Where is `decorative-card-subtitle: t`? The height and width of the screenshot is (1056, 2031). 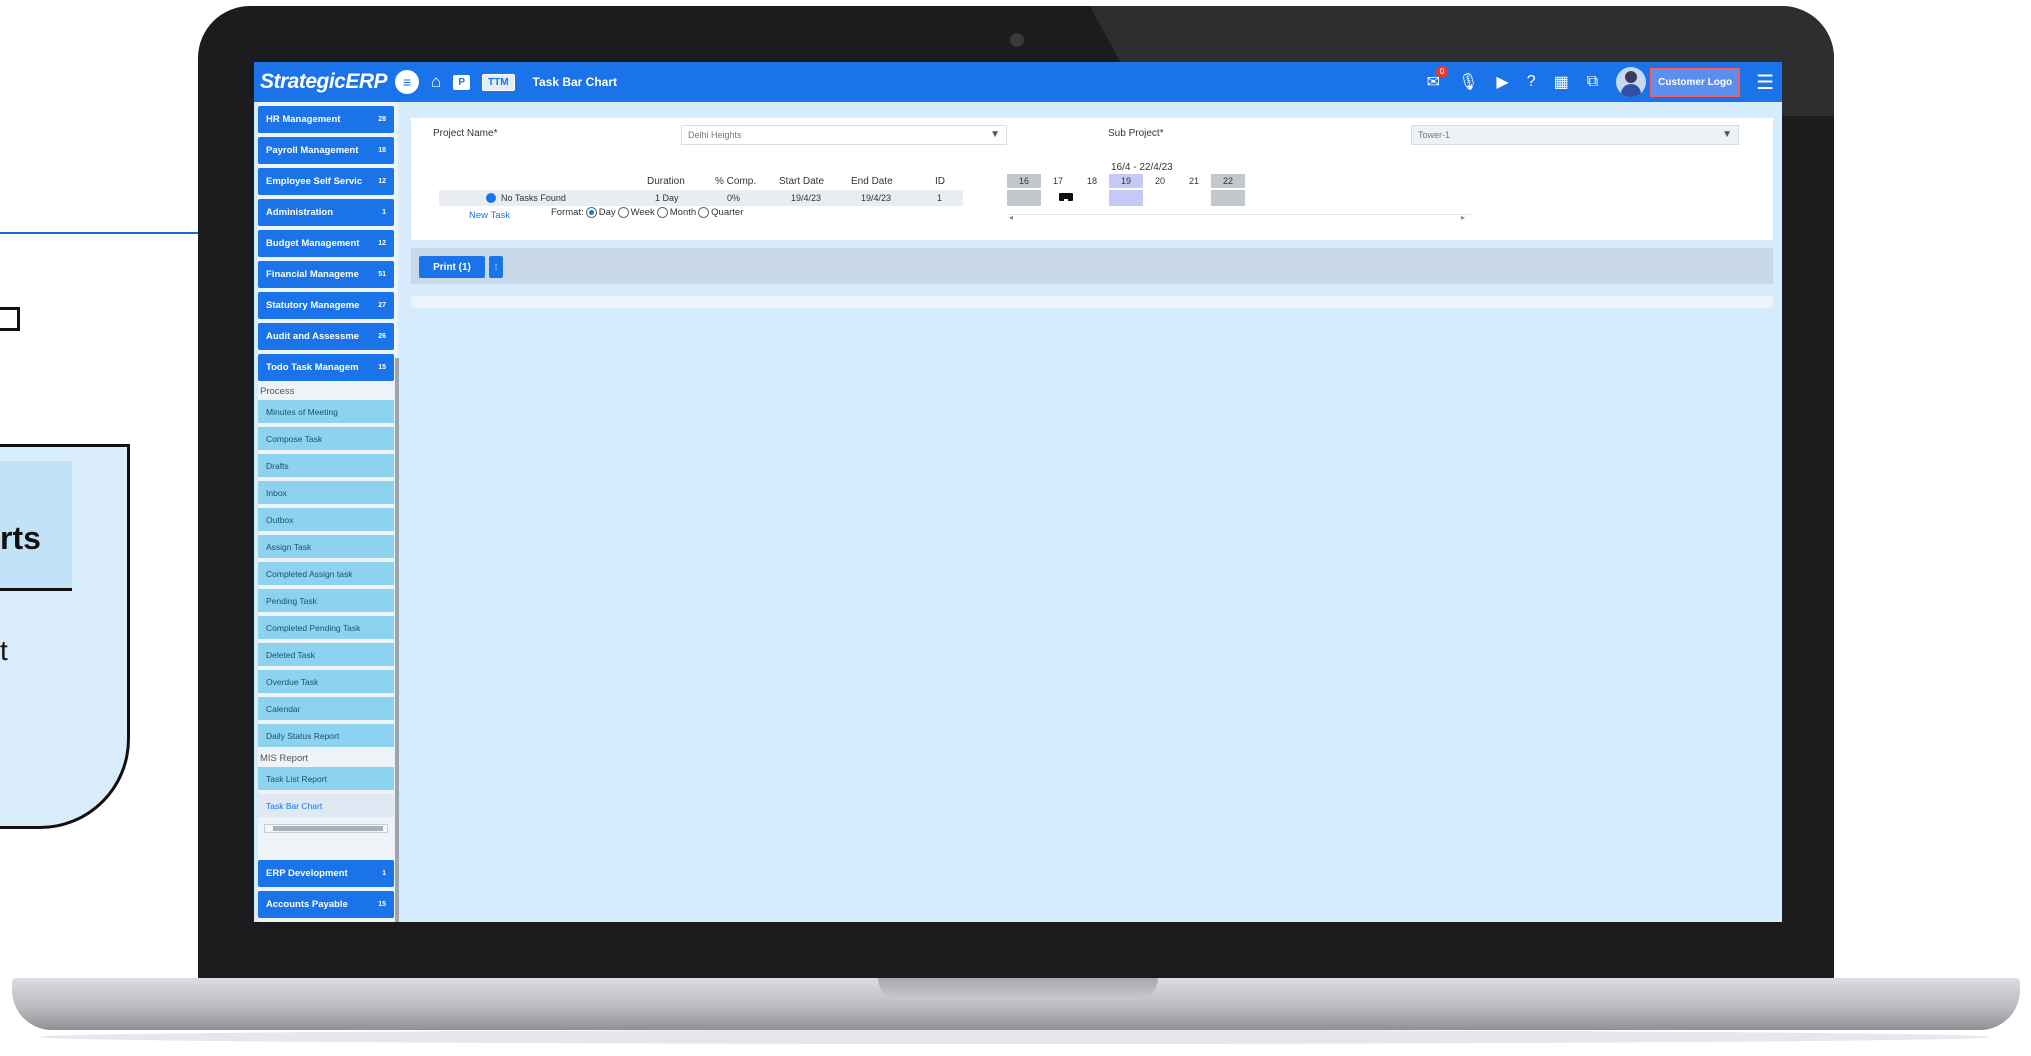
decorative-card-subtitle: t is located at coordinates (4, 650).